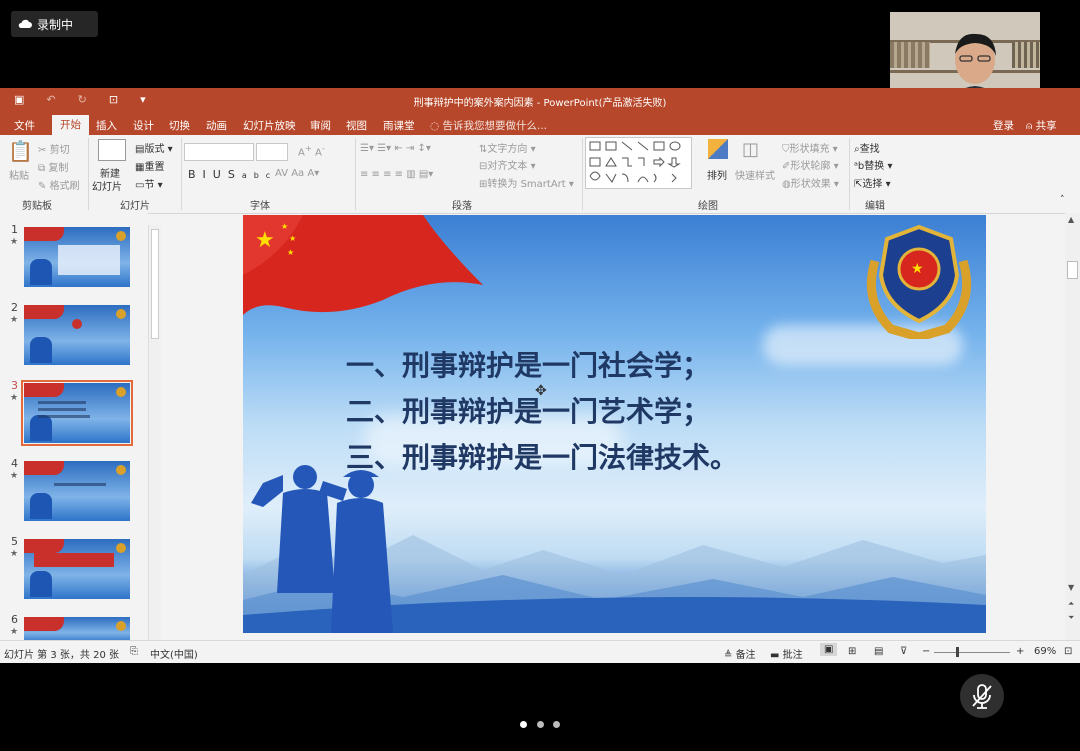 This screenshot has height=751, width=1080. What do you see at coordinates (507, 164) in the screenshot?
I see `align-text-button: ⊟对齐文本 ▾` at bounding box center [507, 164].